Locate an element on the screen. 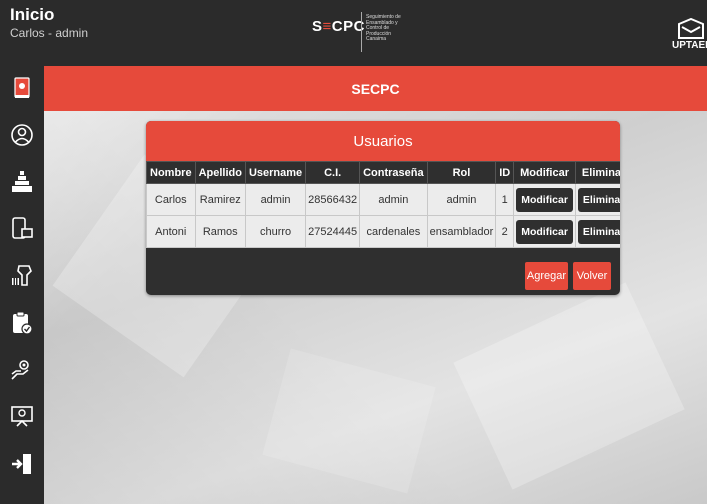 The width and height of the screenshot is (707, 504). sidebar-item-stats is located at coordinates (22, 182).